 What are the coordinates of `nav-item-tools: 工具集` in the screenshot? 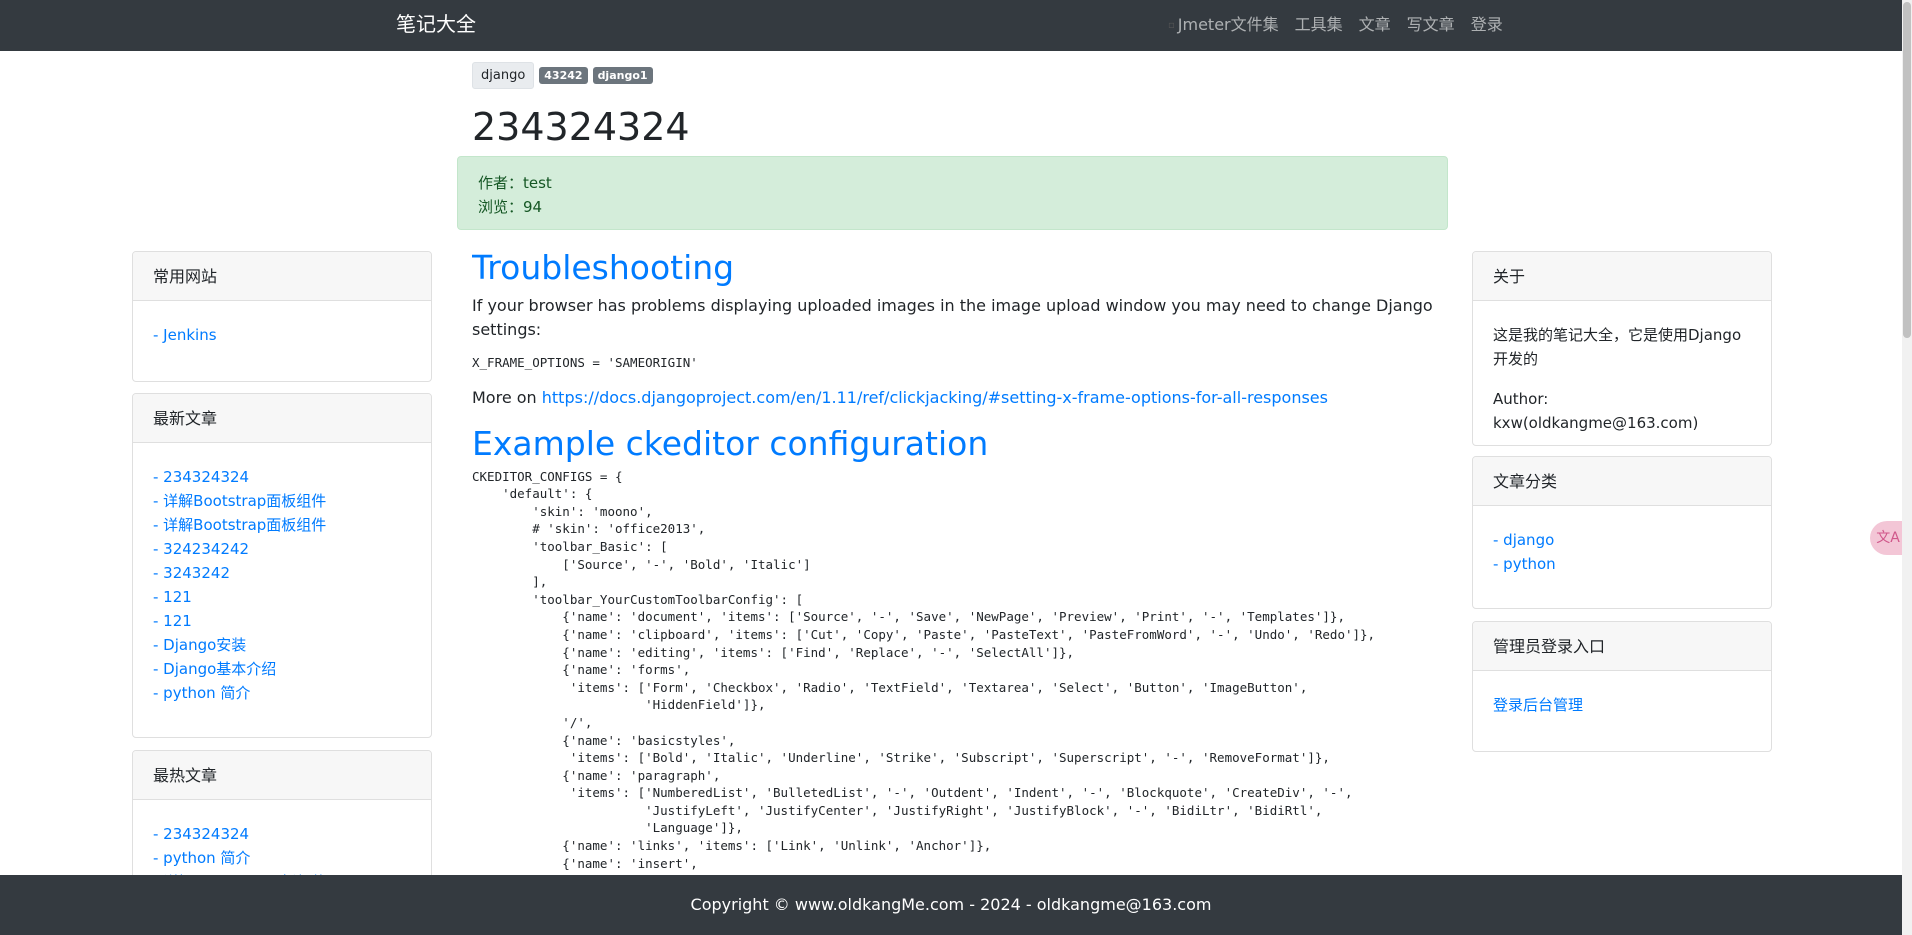 It's located at (1319, 25).